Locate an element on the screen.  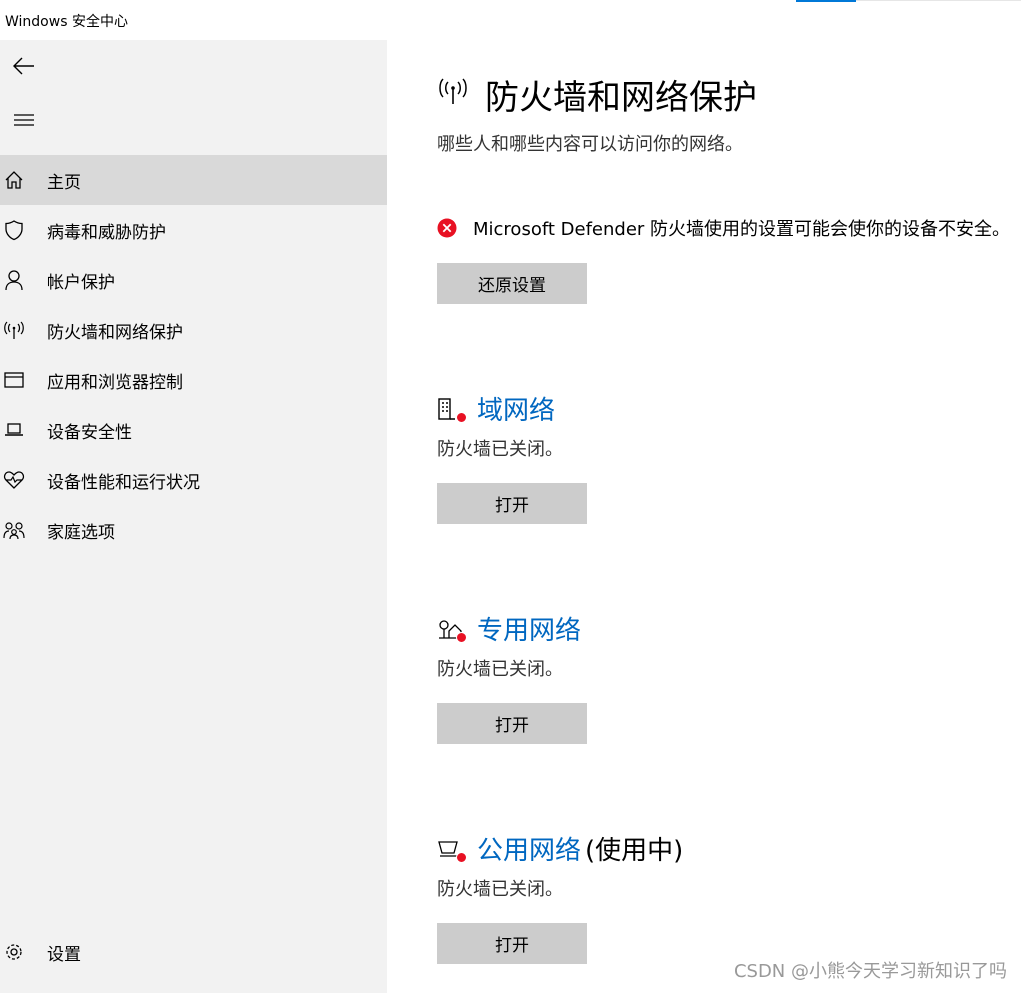
sidebar-item-account-protection: 帐户保护 is located at coordinates (193, 280).